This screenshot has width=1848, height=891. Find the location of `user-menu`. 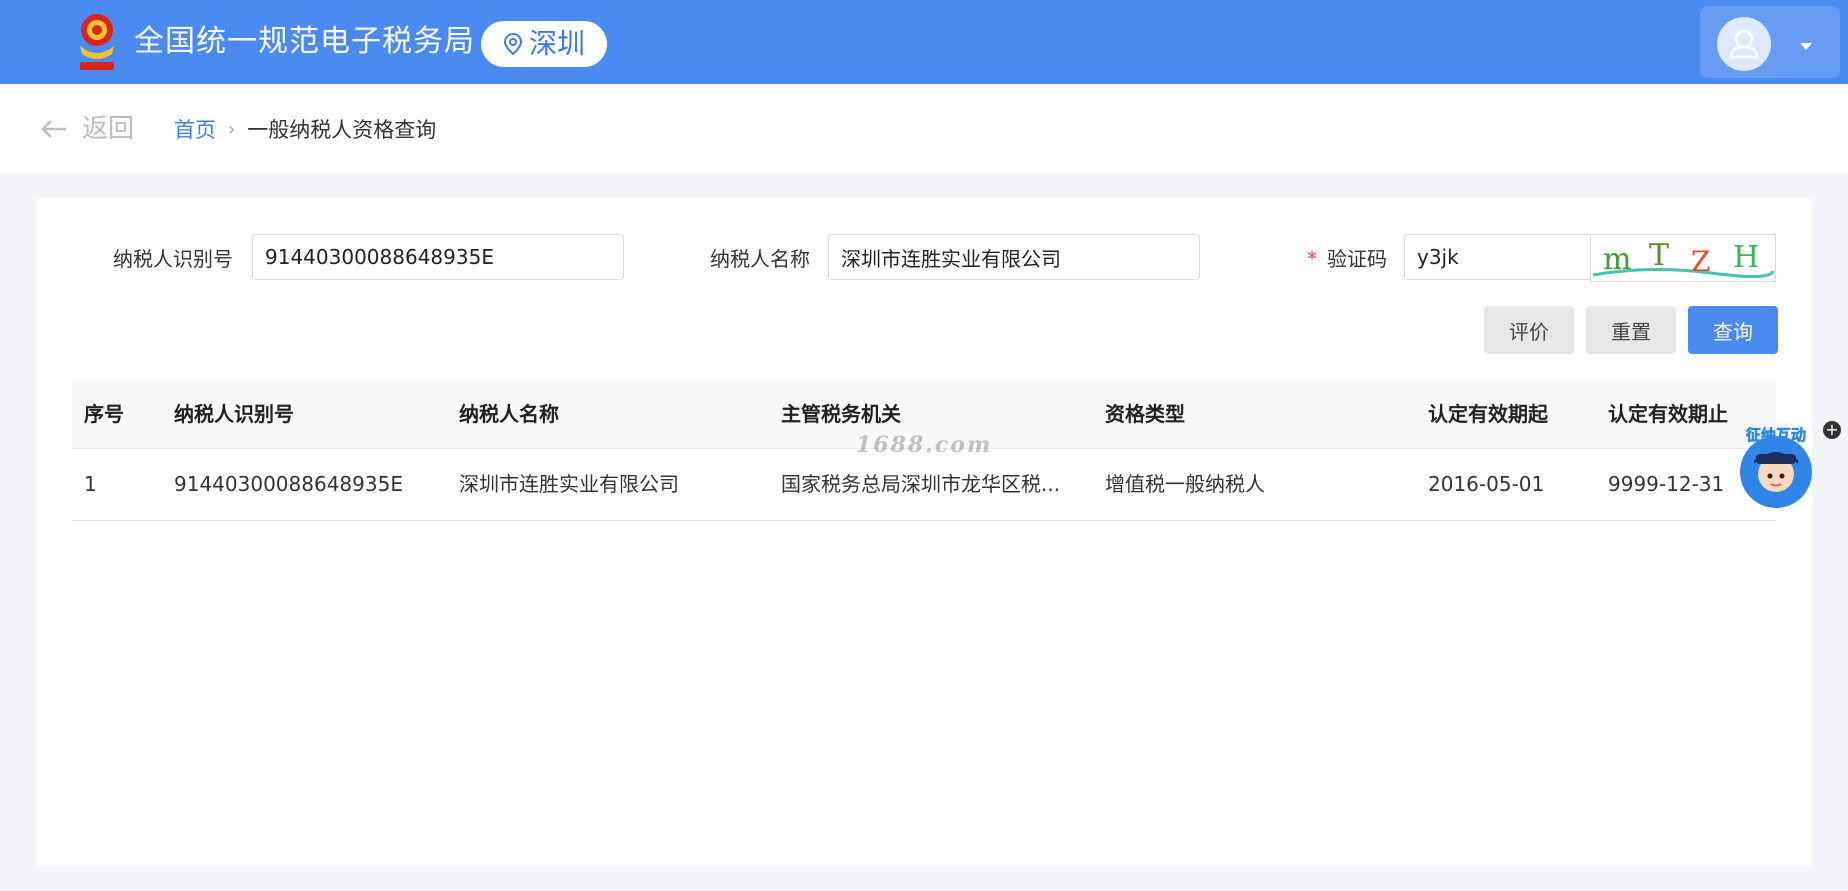

user-menu is located at coordinates (1770, 42).